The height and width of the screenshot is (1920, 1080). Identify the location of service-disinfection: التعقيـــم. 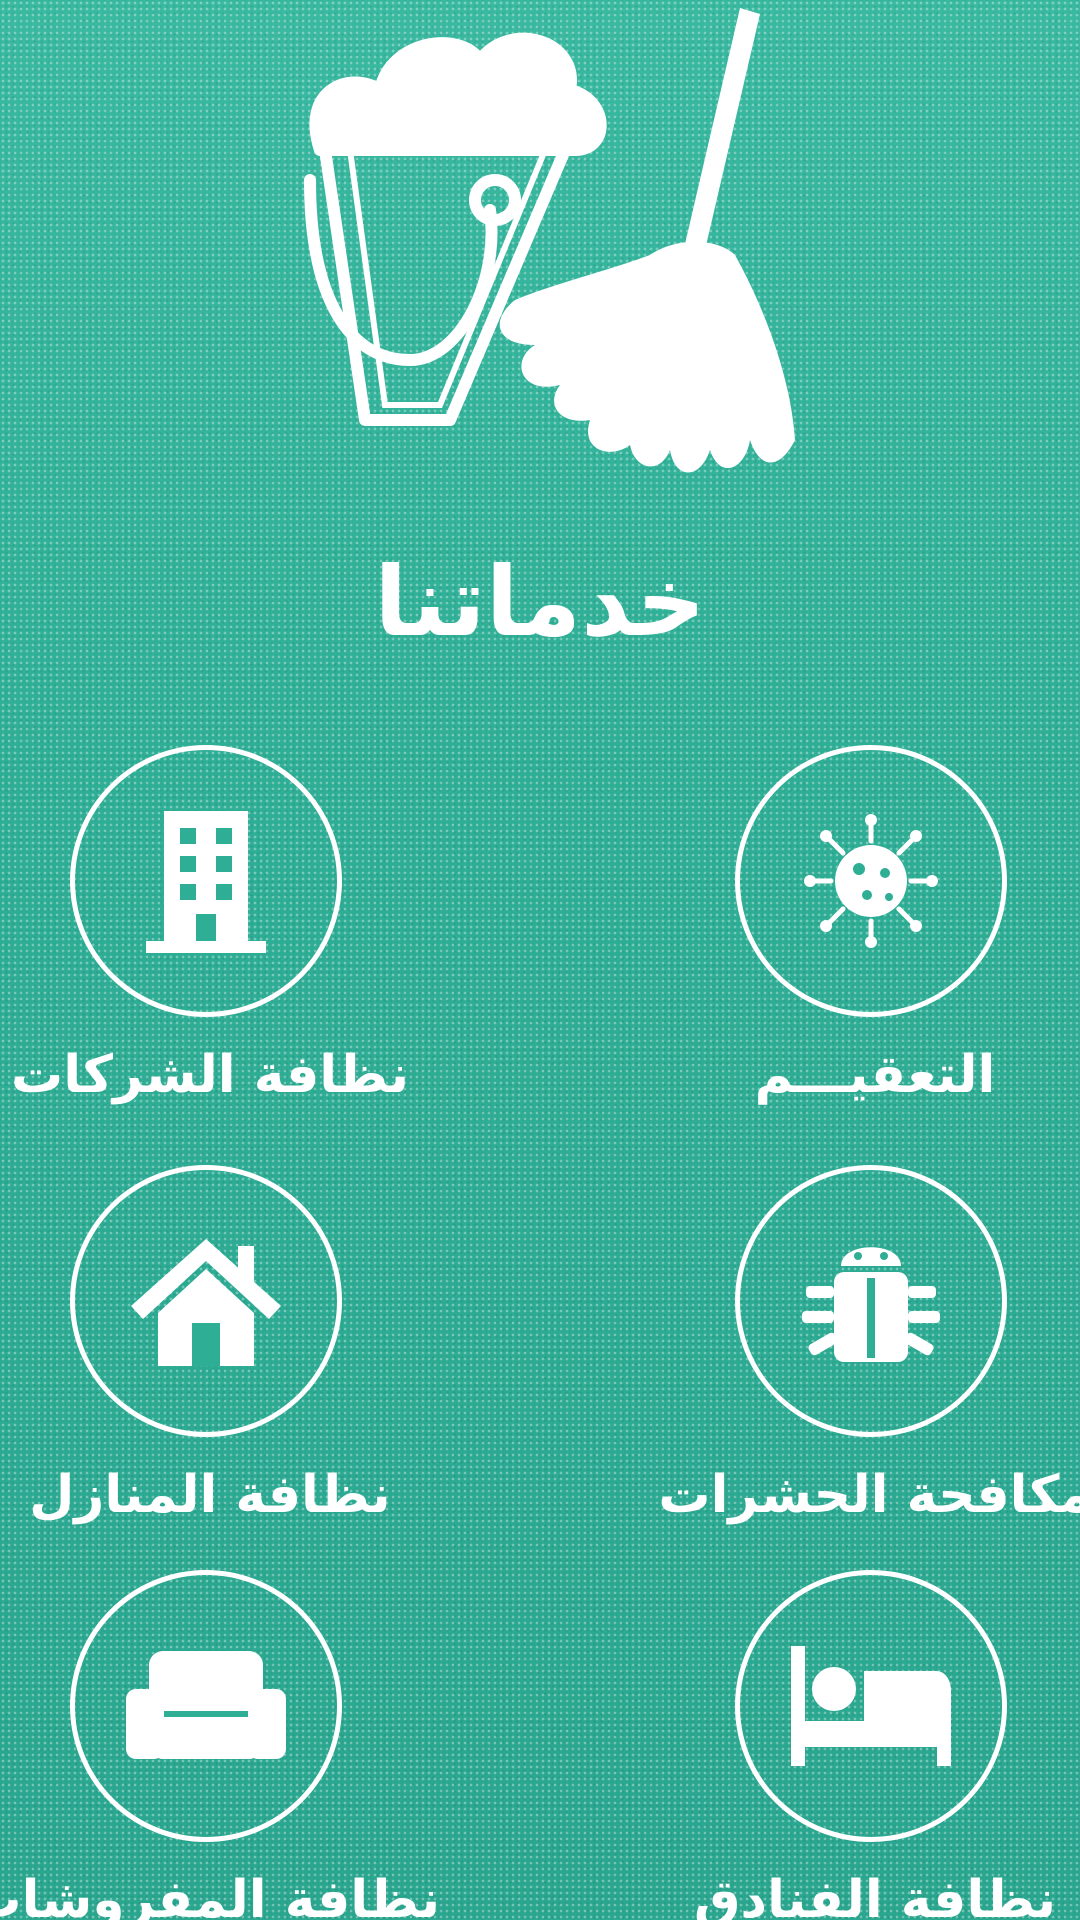
(872, 955).